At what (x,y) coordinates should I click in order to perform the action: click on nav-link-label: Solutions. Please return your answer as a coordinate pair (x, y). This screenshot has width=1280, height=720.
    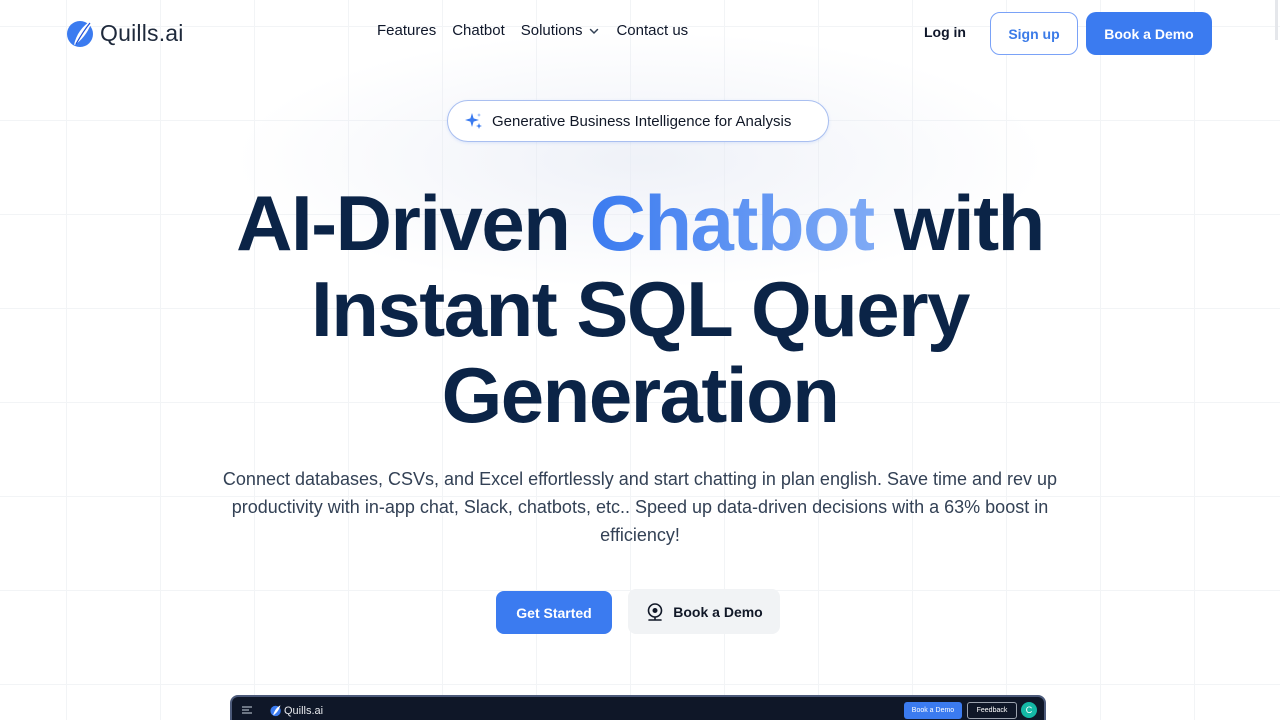
    Looking at the image, I should click on (551, 30).